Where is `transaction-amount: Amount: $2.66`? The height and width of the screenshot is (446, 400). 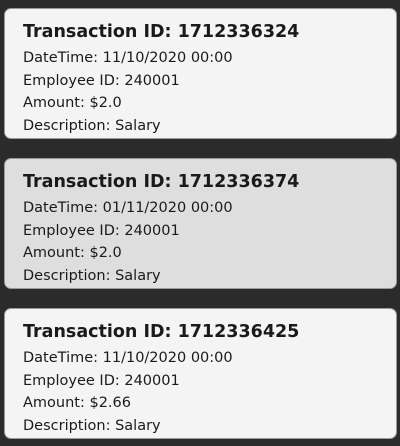 transaction-amount: Amount: $2.66 is located at coordinates (77, 403).